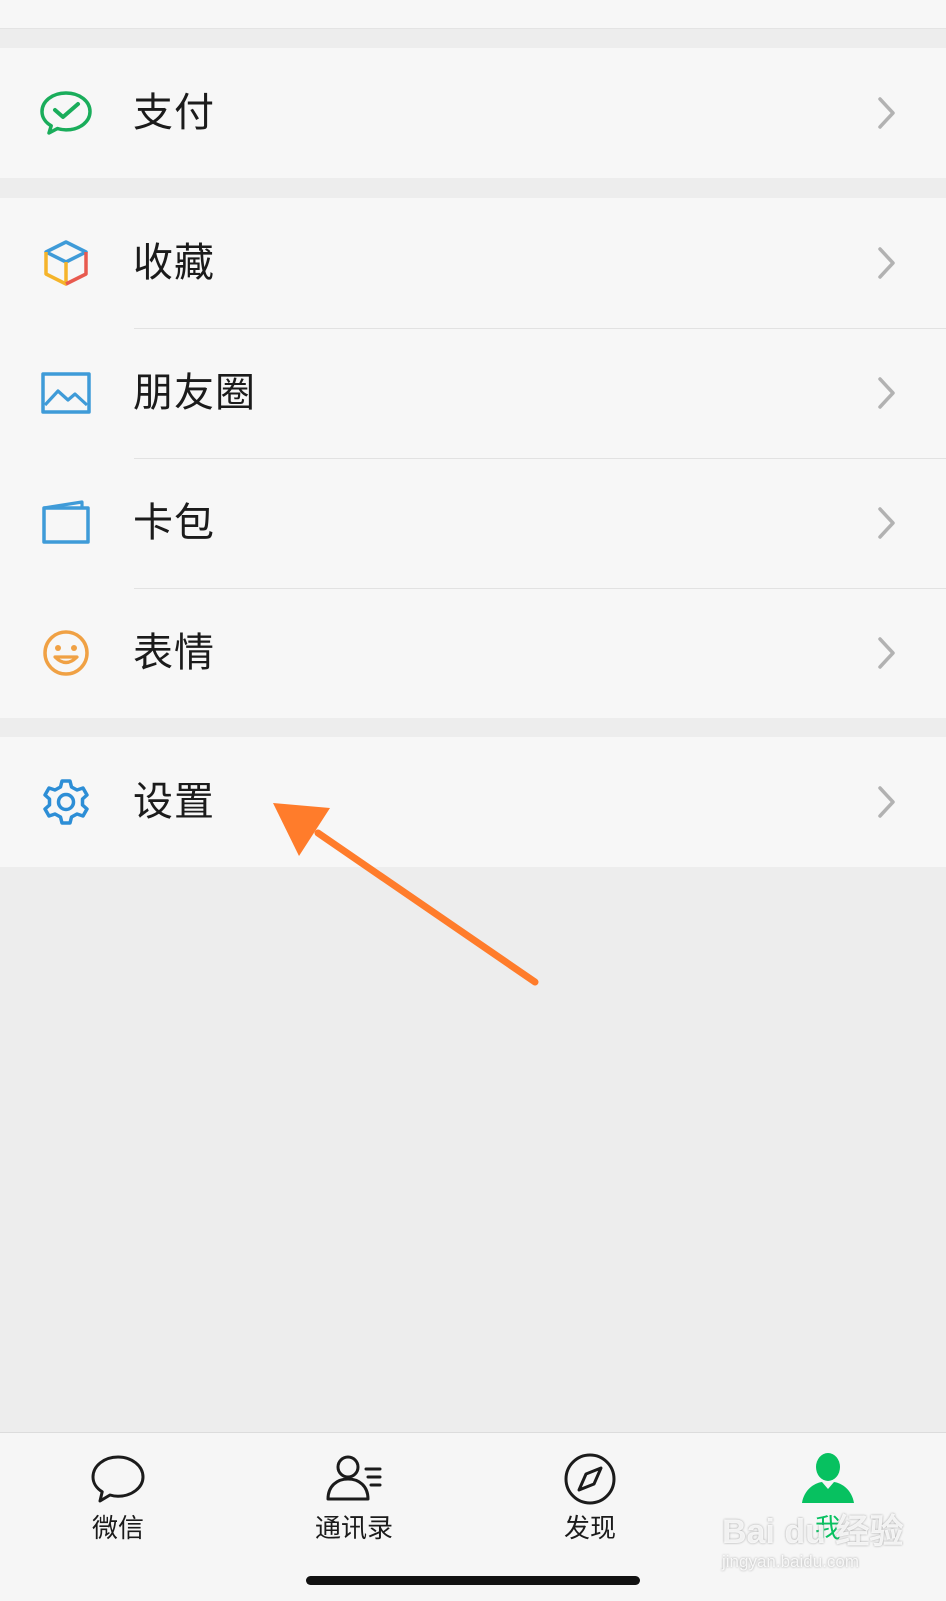 The width and height of the screenshot is (946, 1601). Describe the element at coordinates (828, 1479) in the screenshot. I see `person-icon` at that location.